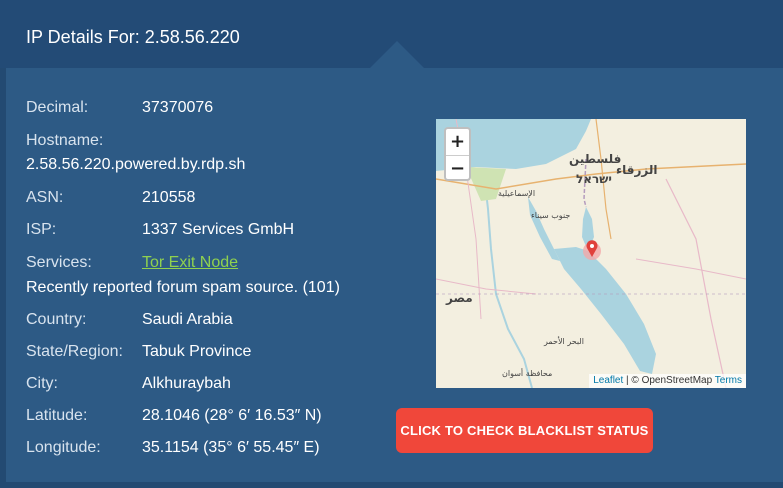 This screenshot has height=488, width=783. I want to click on map-label-ismailia: الإسماعيلية, so click(517, 193).